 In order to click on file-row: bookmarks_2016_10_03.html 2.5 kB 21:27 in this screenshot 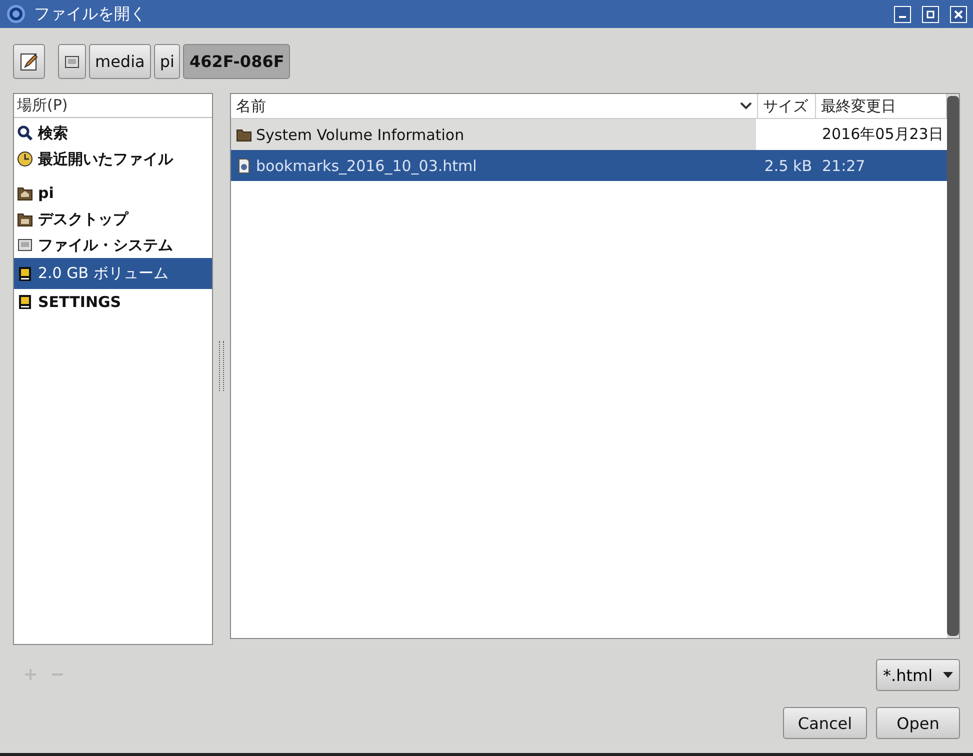, I will do `click(589, 165)`.